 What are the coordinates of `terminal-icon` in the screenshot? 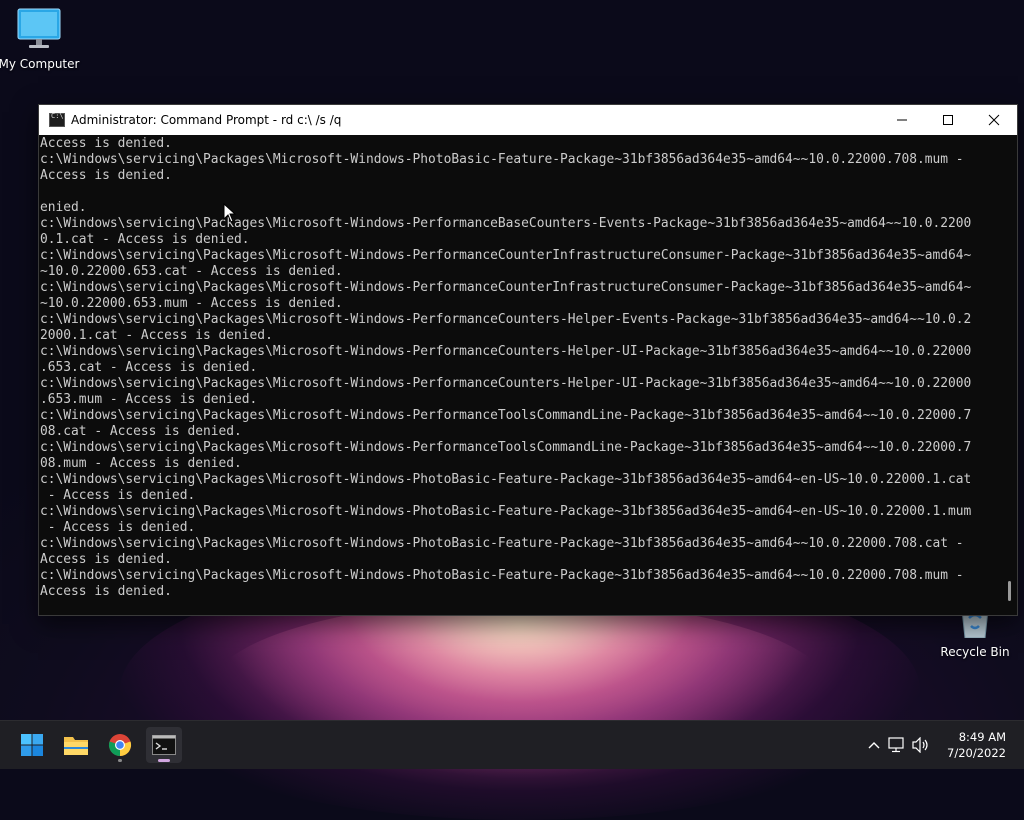 It's located at (164, 745).